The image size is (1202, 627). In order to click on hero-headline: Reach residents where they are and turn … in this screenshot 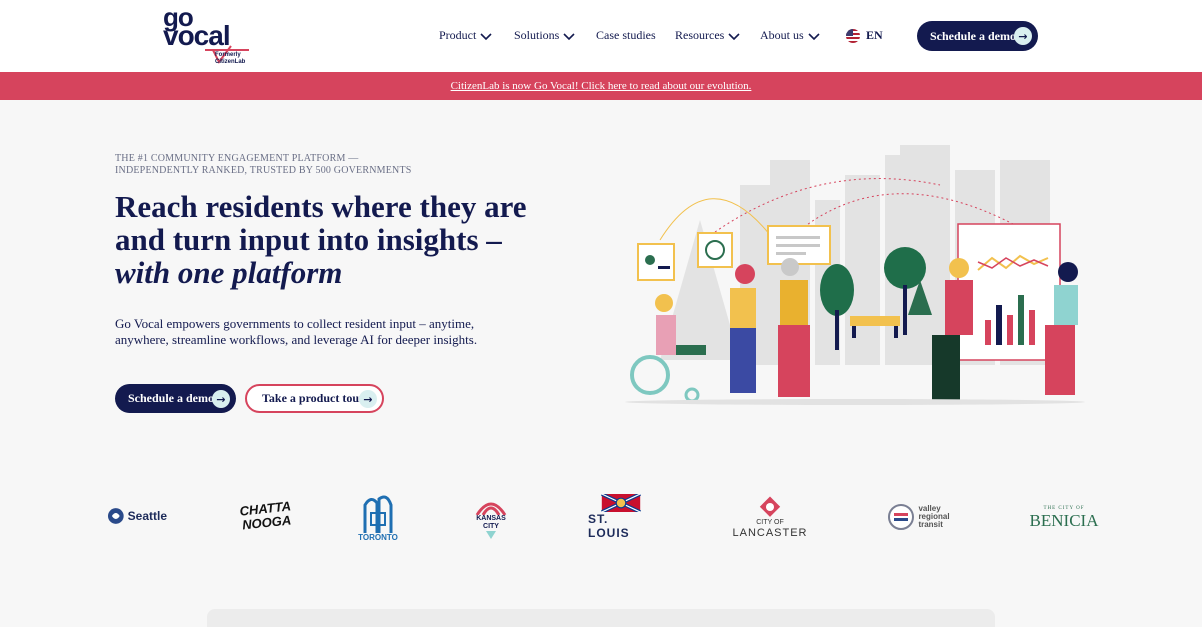, I will do `click(330, 239)`.